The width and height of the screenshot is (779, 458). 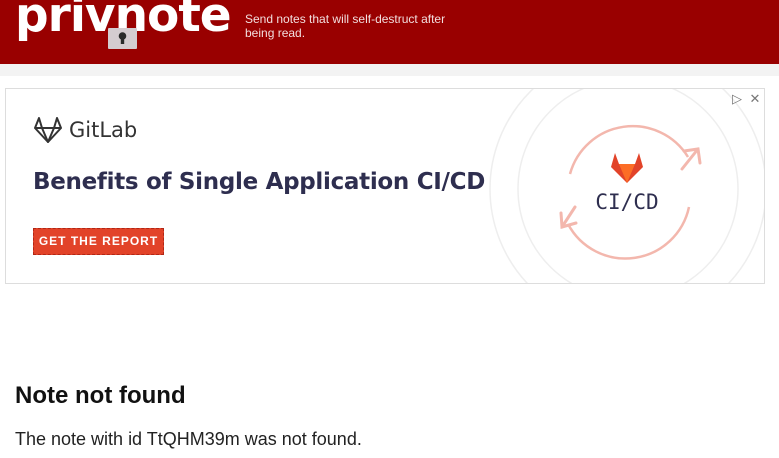 I want to click on ci-cd-label: CI/CD, so click(x=626, y=202).